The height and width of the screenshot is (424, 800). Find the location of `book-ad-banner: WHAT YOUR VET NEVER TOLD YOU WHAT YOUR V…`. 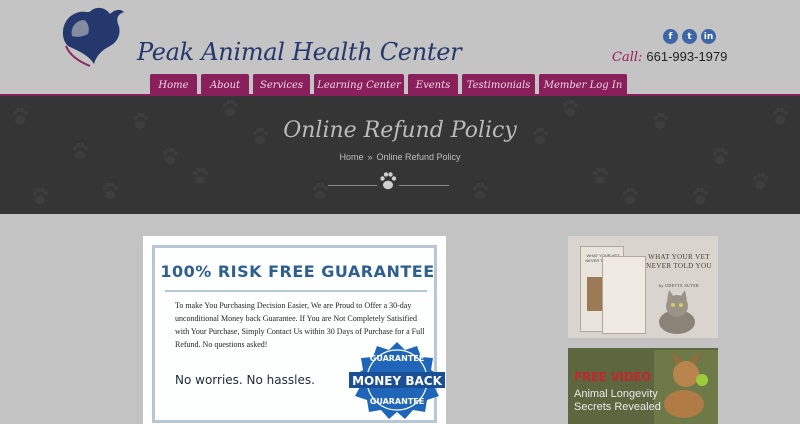

book-ad-banner: WHAT YOUR VET NEVER TOLD YOU WHAT YOUR V… is located at coordinates (643, 287).